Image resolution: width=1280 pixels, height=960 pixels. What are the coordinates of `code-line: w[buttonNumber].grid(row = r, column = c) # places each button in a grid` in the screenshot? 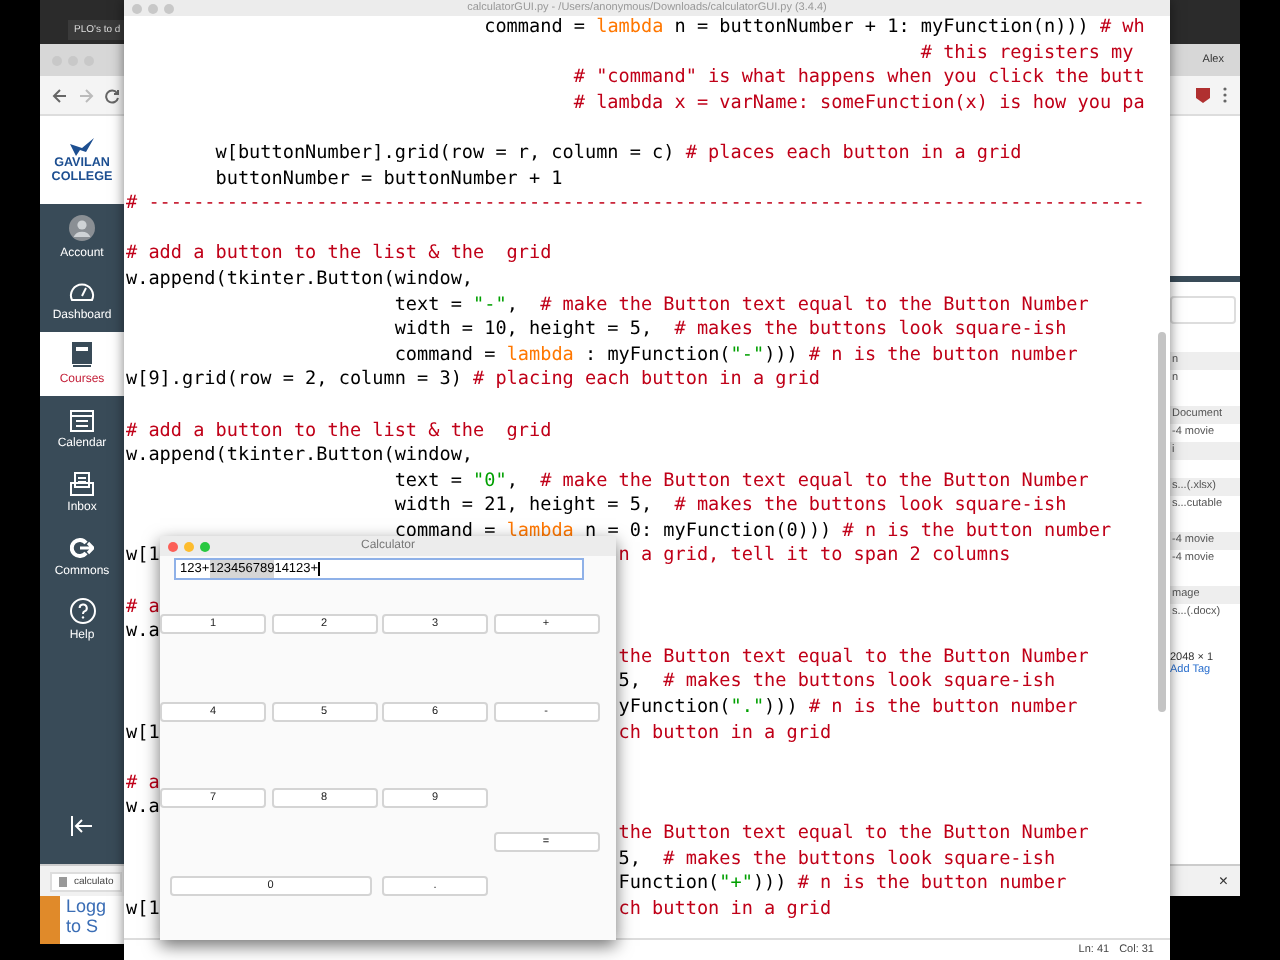 It's located at (618, 154).